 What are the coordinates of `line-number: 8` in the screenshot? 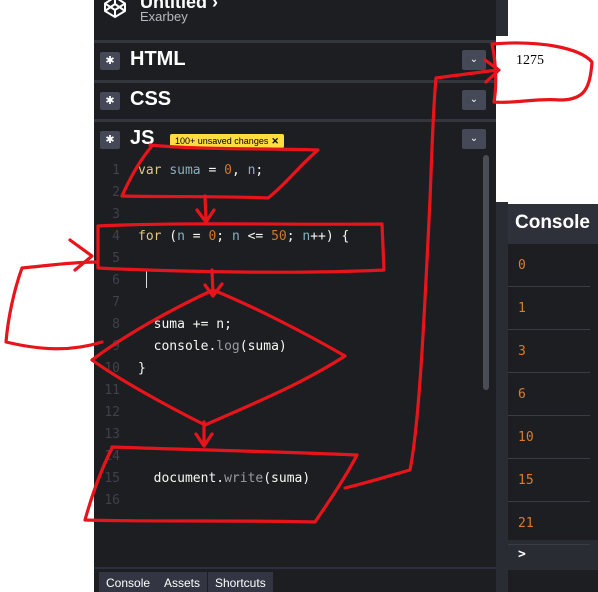 It's located at (116, 324).